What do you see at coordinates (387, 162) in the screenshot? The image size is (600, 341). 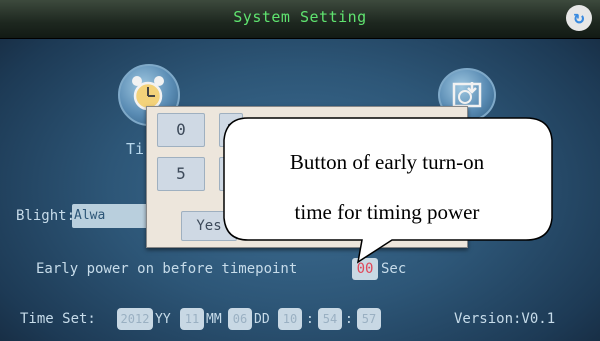 I see `callout-line-1: Button of early turn-on` at bounding box center [387, 162].